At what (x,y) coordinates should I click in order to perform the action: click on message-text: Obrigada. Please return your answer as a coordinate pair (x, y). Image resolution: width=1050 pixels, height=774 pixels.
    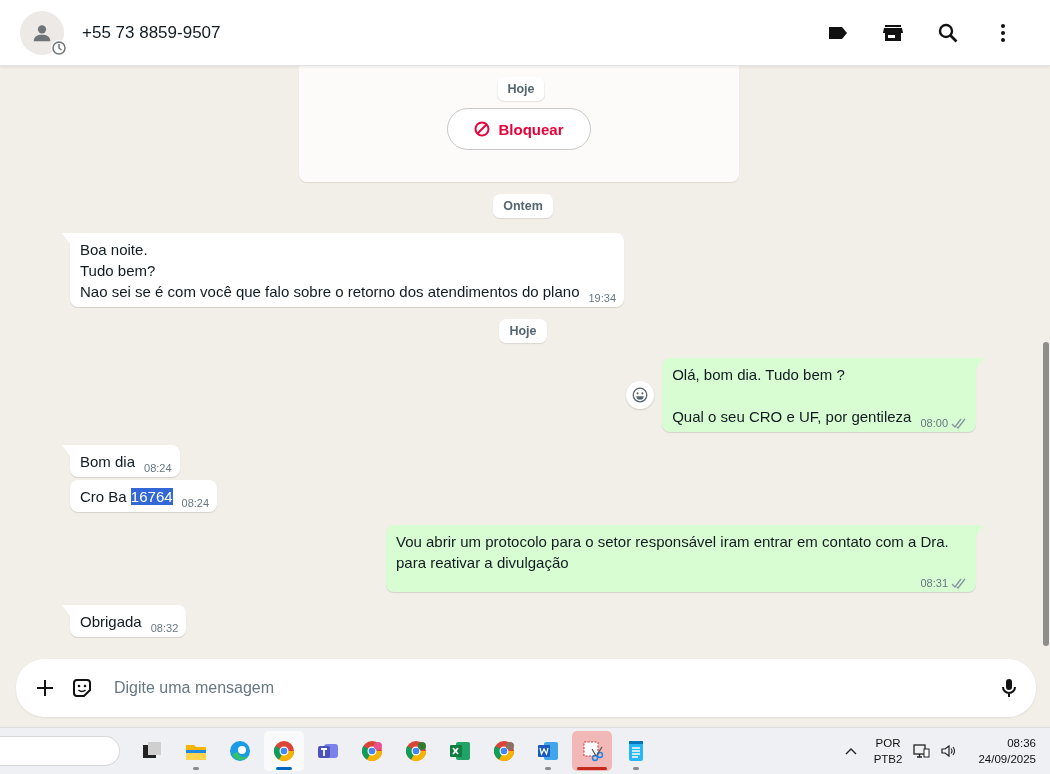
    Looking at the image, I should click on (111, 622).